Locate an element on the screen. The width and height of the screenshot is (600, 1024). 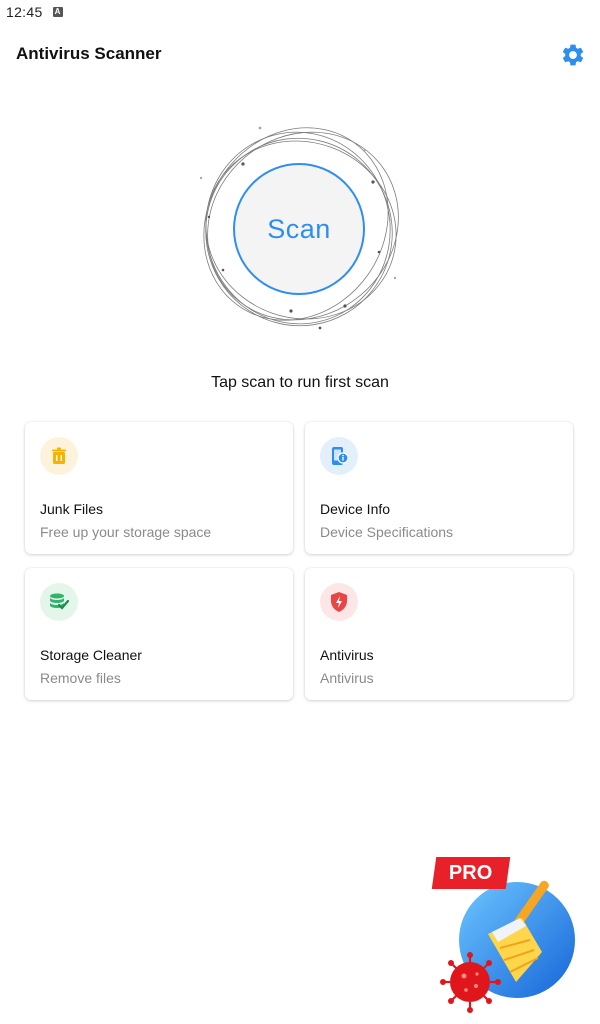
card-antivirus-title: Antivirus is located at coordinates (347, 655).